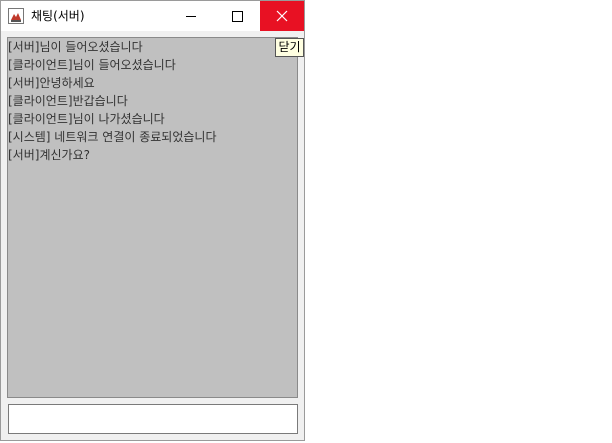  What do you see at coordinates (75, 47) in the screenshot?
I see `chat-message: [서버]님이 들어오셨습니다` at bounding box center [75, 47].